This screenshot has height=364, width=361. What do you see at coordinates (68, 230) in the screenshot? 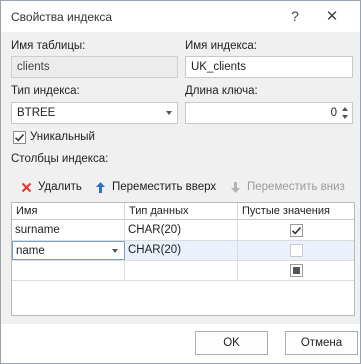
I see `cell-name: surname` at bounding box center [68, 230].